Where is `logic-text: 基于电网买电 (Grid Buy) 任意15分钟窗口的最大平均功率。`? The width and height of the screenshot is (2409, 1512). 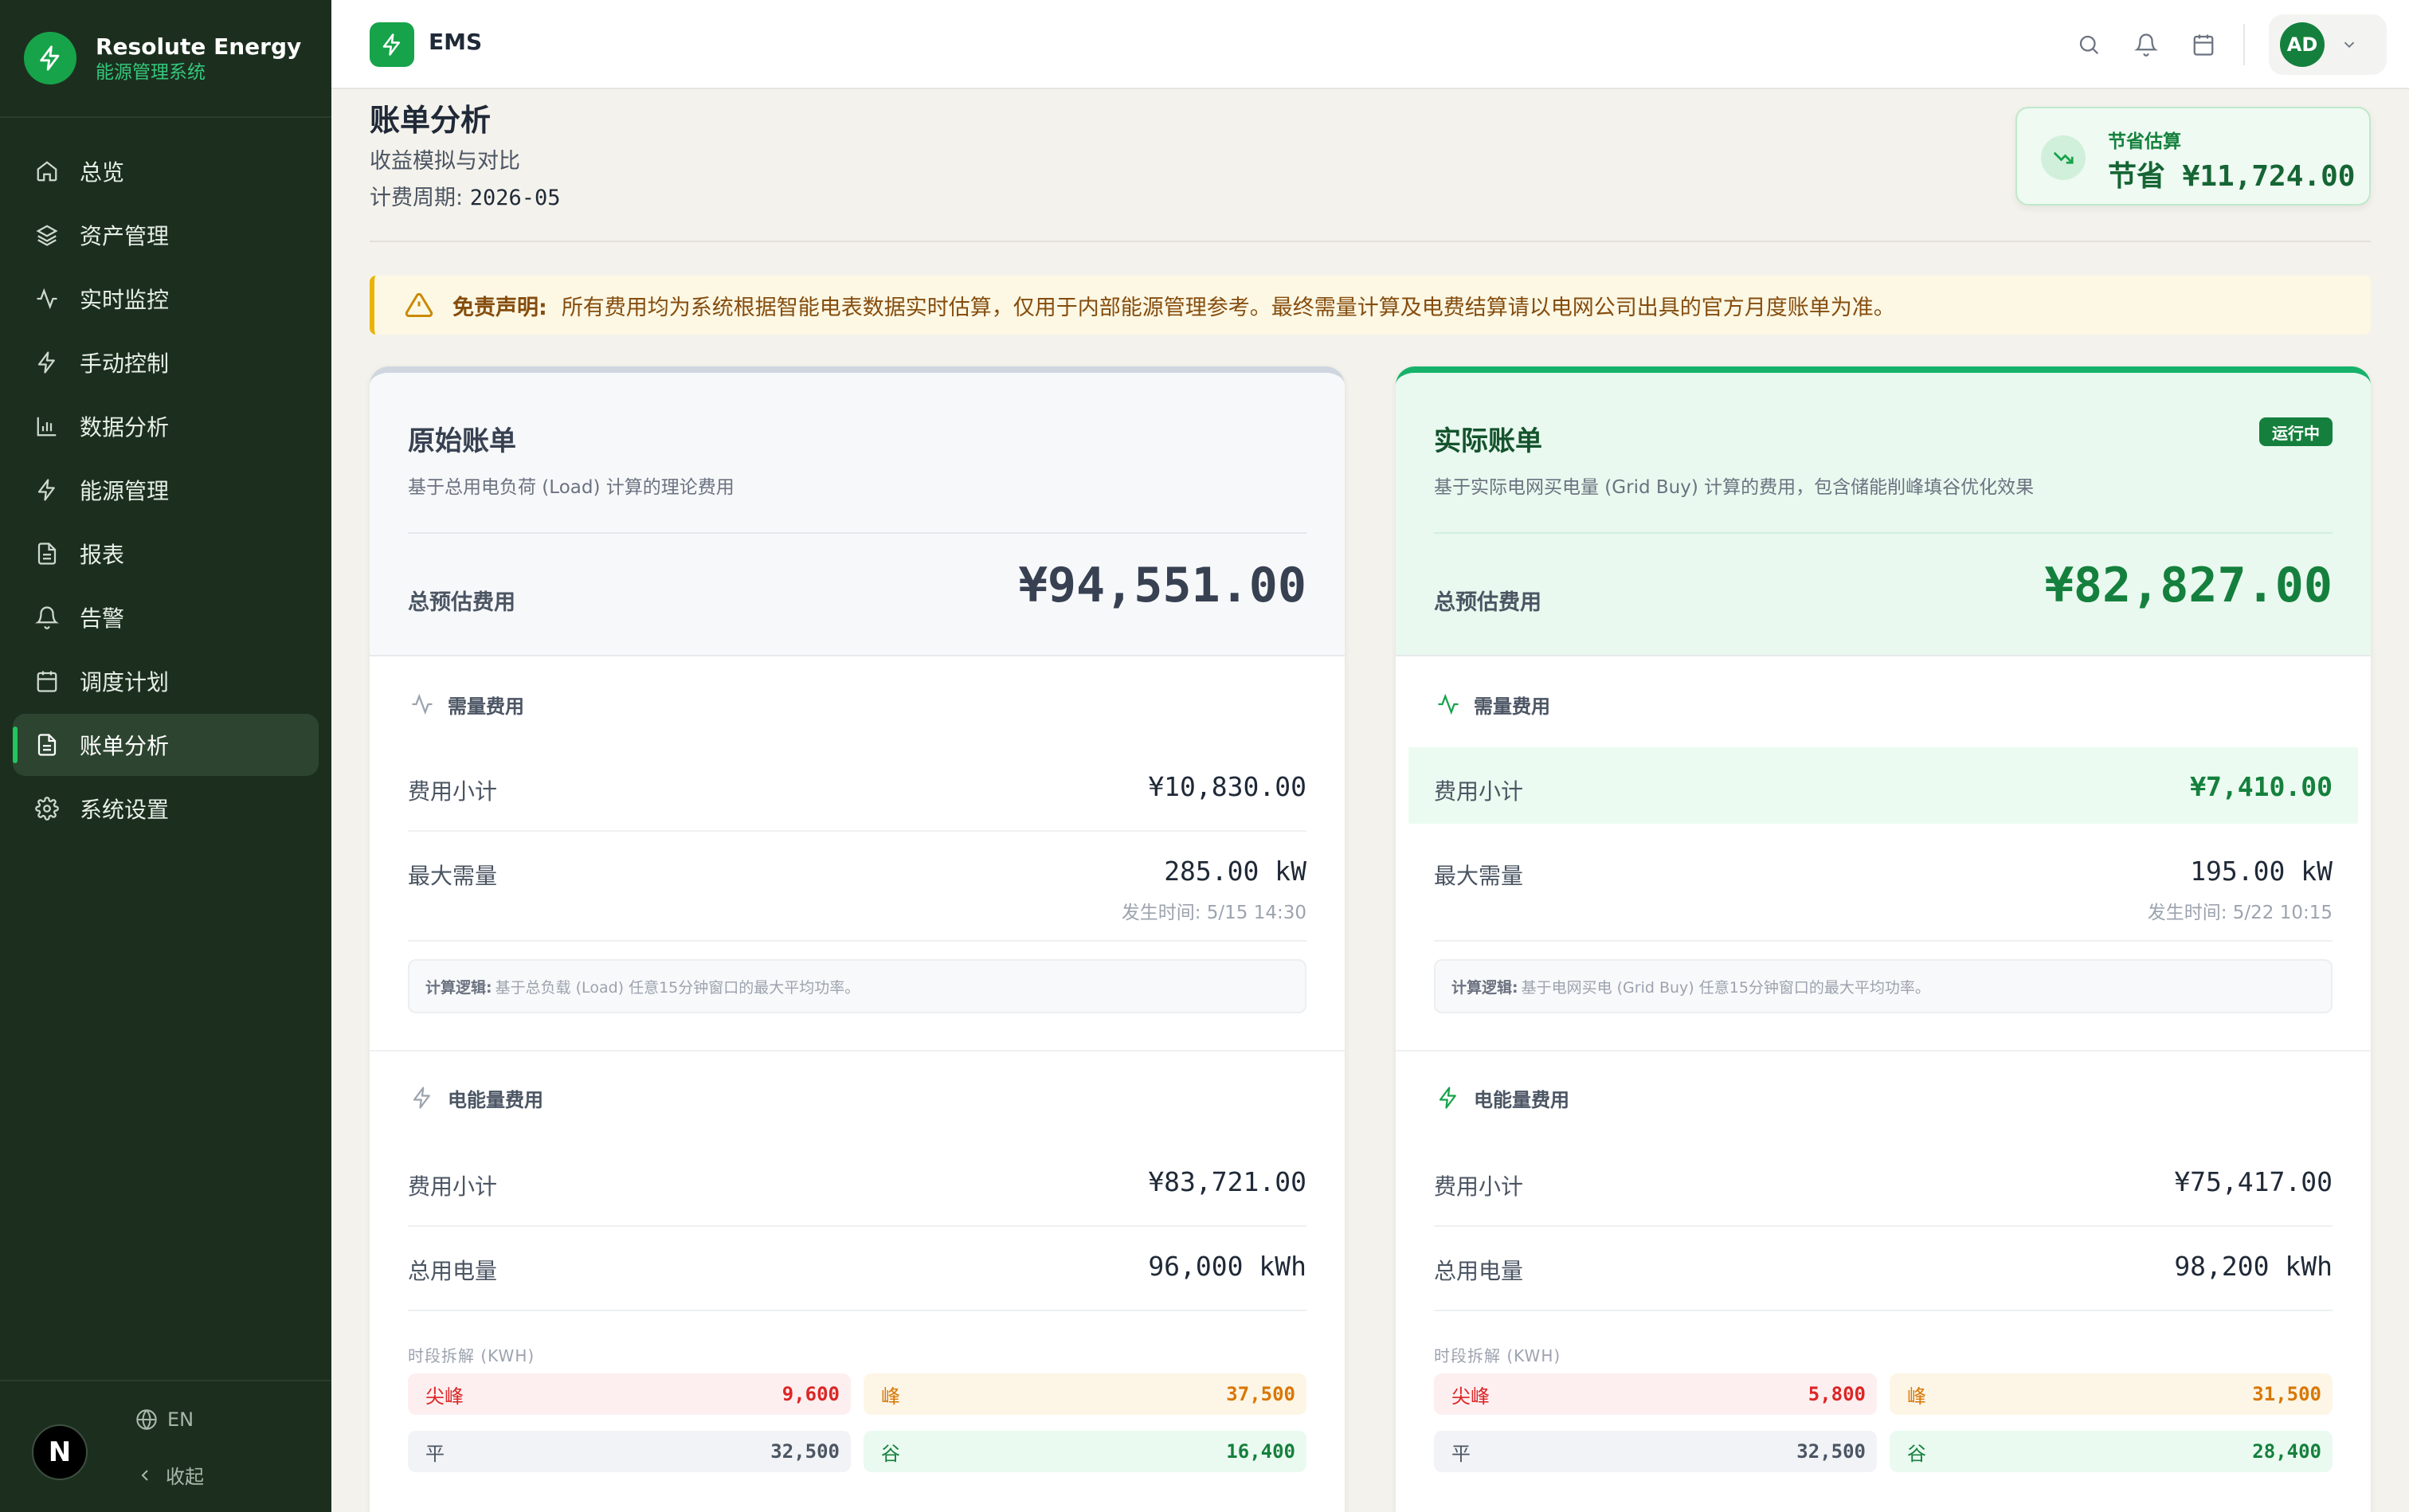
logic-text: 基于电网买电 (Grid Buy) 任意15分钟窗口的最大平均功率。 is located at coordinates (1725, 988).